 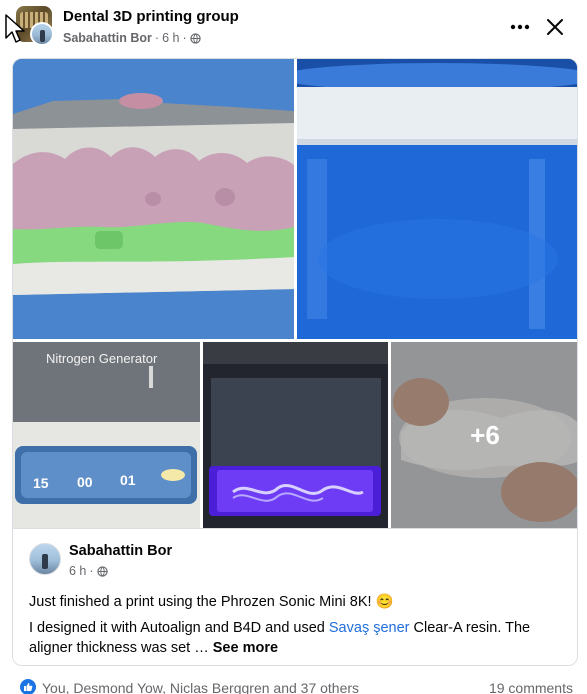 I want to click on more-options-button, so click(x=520, y=27).